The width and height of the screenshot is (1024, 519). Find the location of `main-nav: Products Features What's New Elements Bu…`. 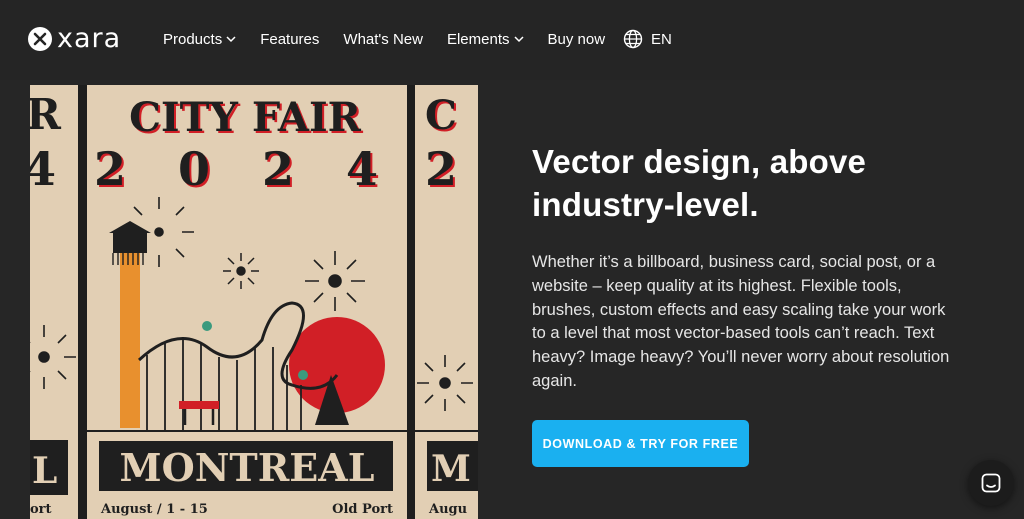

main-nav: Products Features What's New Elements Bu… is located at coordinates (429, 39).